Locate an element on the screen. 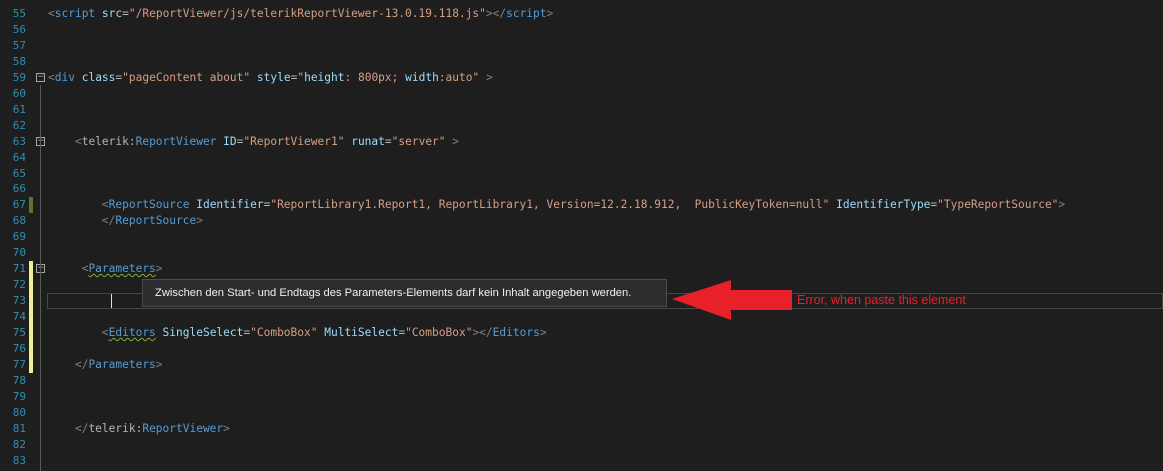 Image resolution: width=1163 pixels, height=471 pixels. code-token: style is located at coordinates (273, 77).